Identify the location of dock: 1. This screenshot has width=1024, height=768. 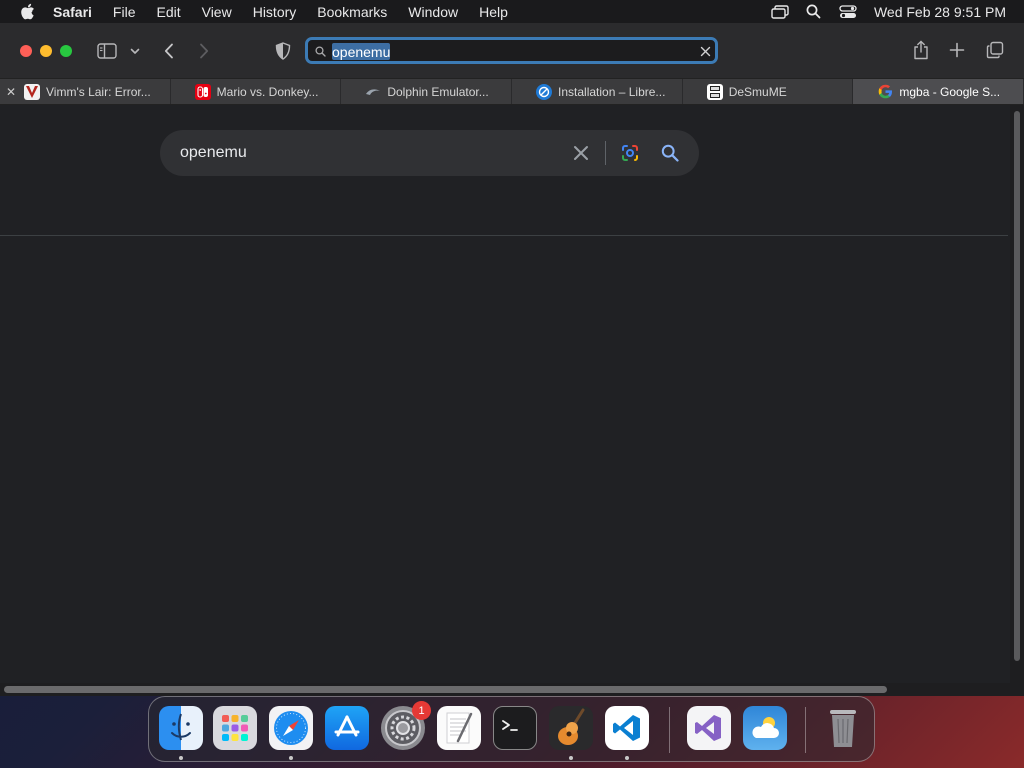
(511, 729).